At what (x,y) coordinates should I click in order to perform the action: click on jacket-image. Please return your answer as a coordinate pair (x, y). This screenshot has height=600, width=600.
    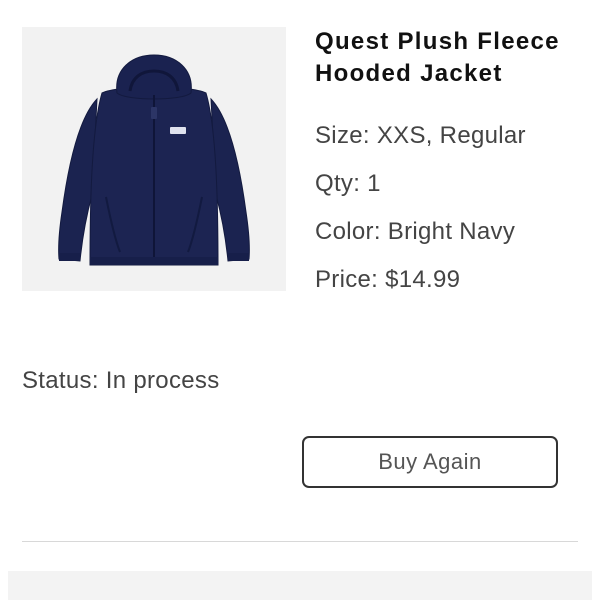
    Looking at the image, I should click on (154, 160).